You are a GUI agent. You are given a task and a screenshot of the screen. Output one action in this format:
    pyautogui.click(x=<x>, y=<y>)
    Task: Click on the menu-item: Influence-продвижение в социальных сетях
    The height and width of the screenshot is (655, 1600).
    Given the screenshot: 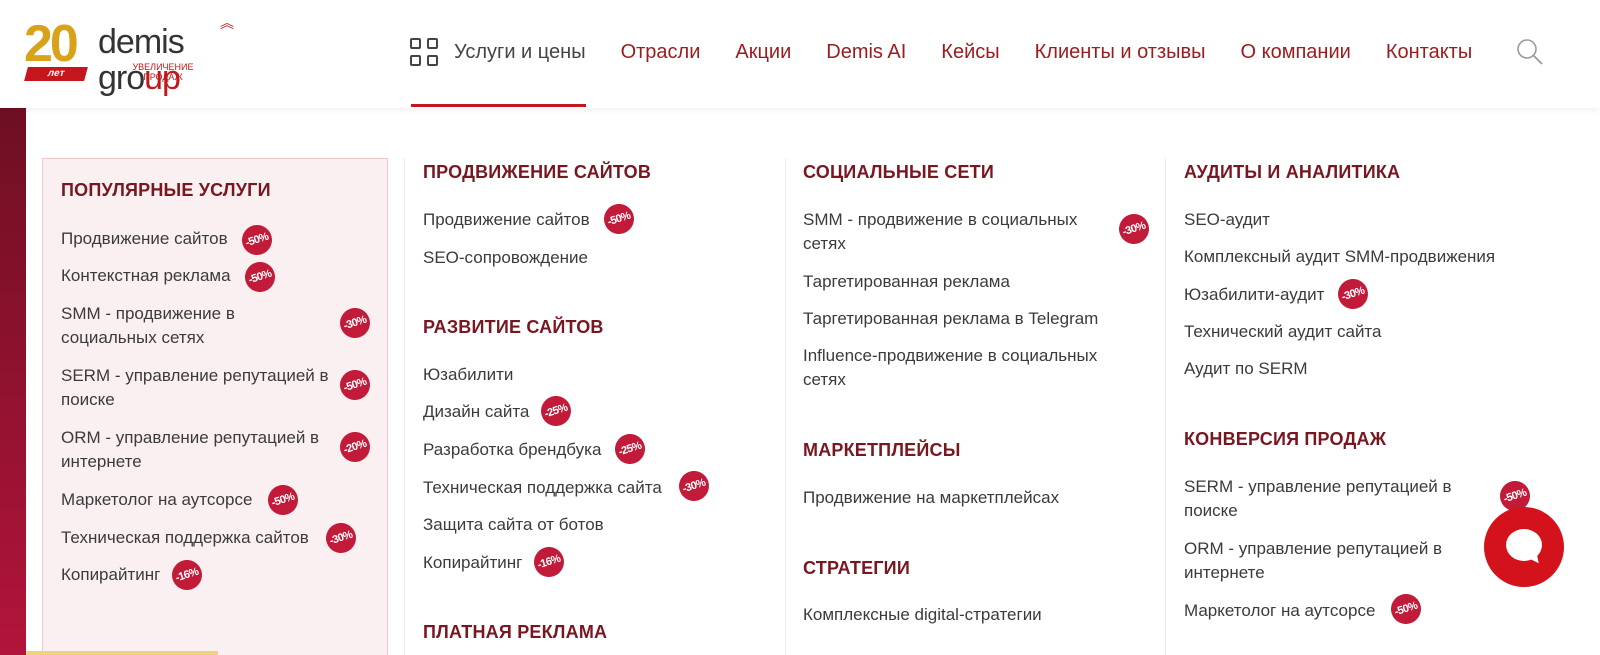 What is the action you would take?
    pyautogui.click(x=973, y=368)
    